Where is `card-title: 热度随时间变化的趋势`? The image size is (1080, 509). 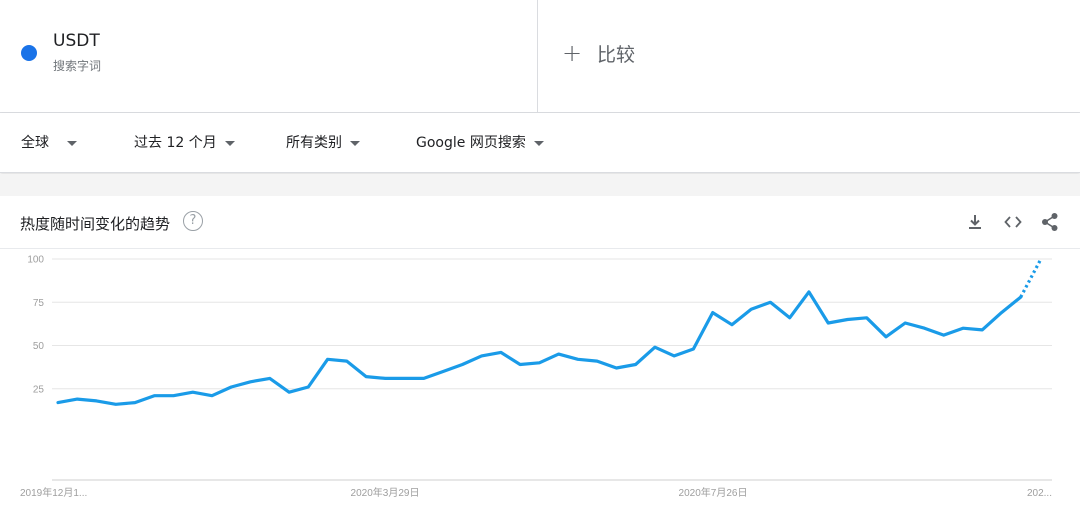 card-title: 热度随时间变化的趋势 is located at coordinates (95, 224).